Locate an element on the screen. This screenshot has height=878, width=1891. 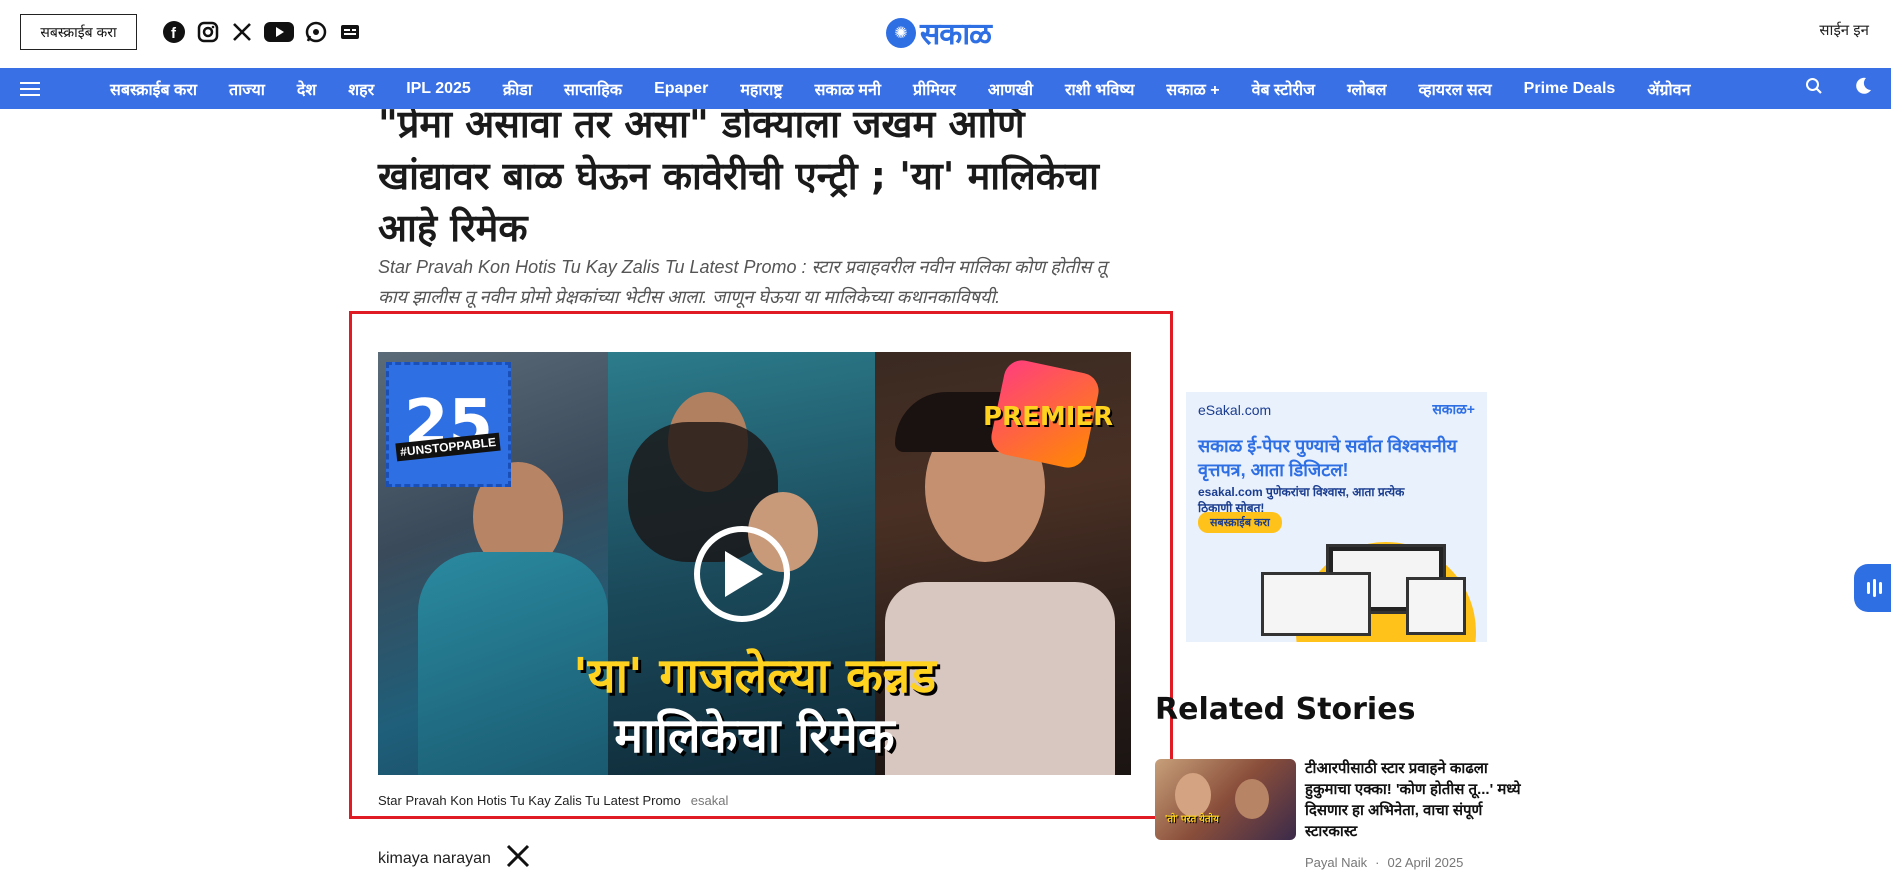
related-story-meta: Payal Naik · 02 April 2025 is located at coordinates (1384, 862).